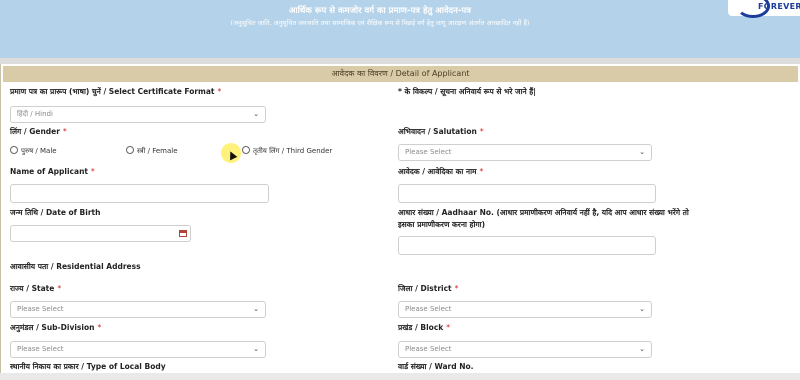  What do you see at coordinates (52, 171) in the screenshot?
I see `applicant-name-label: Name of Applicant *` at bounding box center [52, 171].